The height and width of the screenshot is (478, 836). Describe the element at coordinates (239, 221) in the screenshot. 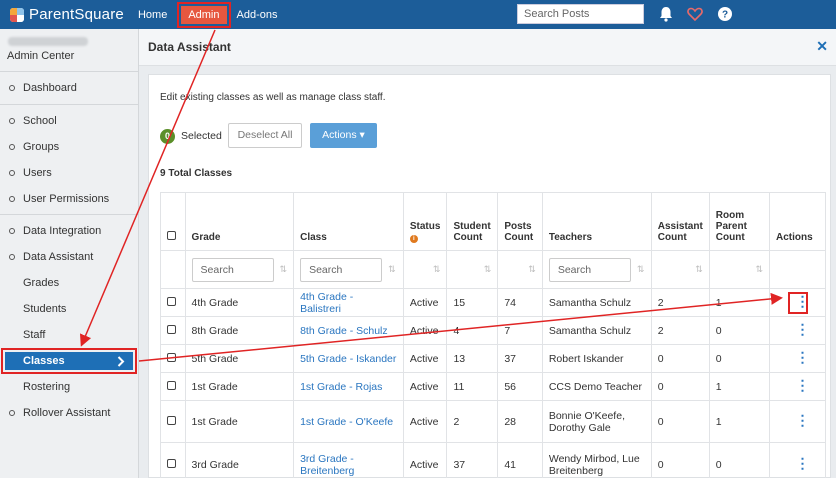

I see `col-grade: Grade` at that location.